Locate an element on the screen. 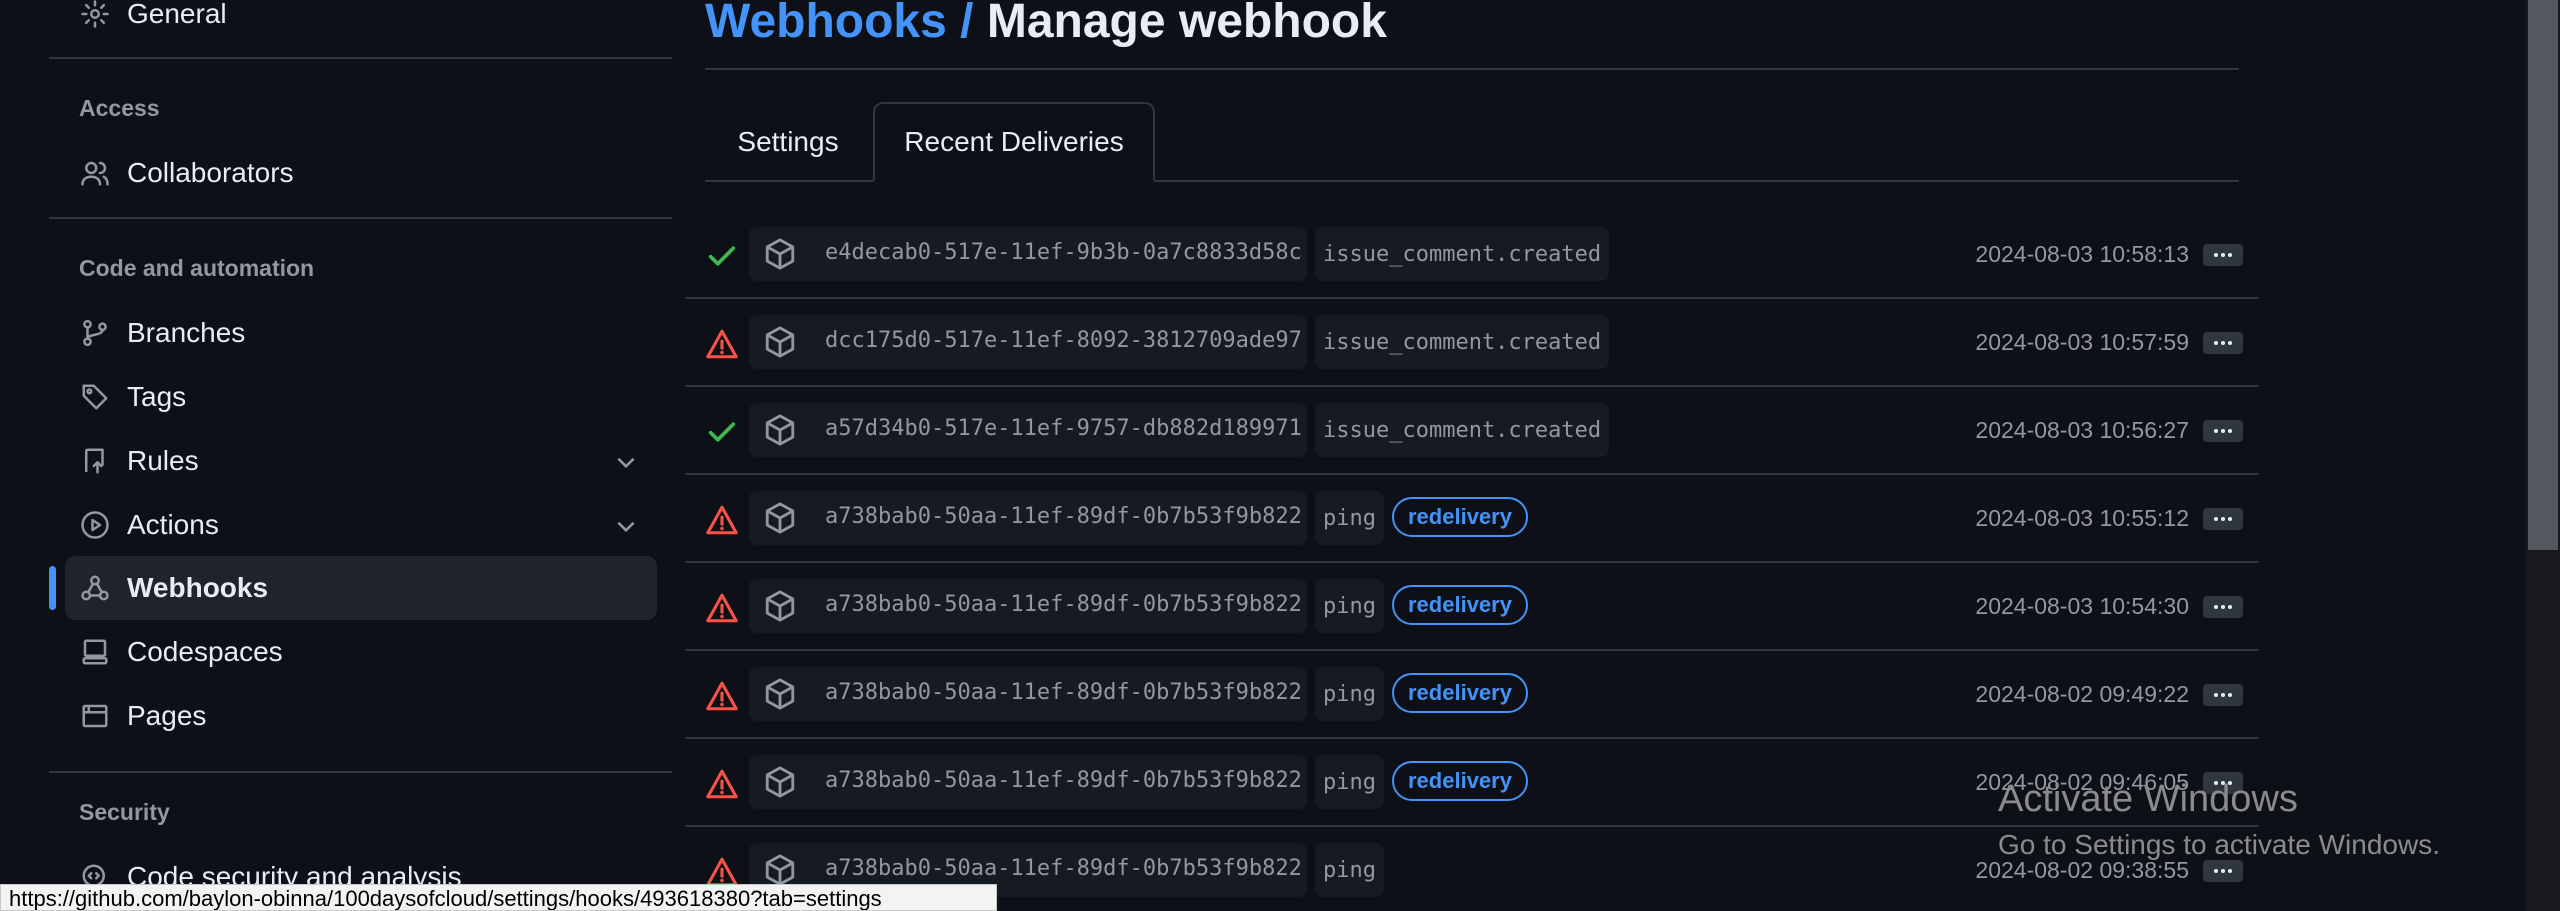 This screenshot has width=2560, height=911. section-heading-code-automation: Code and automation is located at coordinates (197, 268).